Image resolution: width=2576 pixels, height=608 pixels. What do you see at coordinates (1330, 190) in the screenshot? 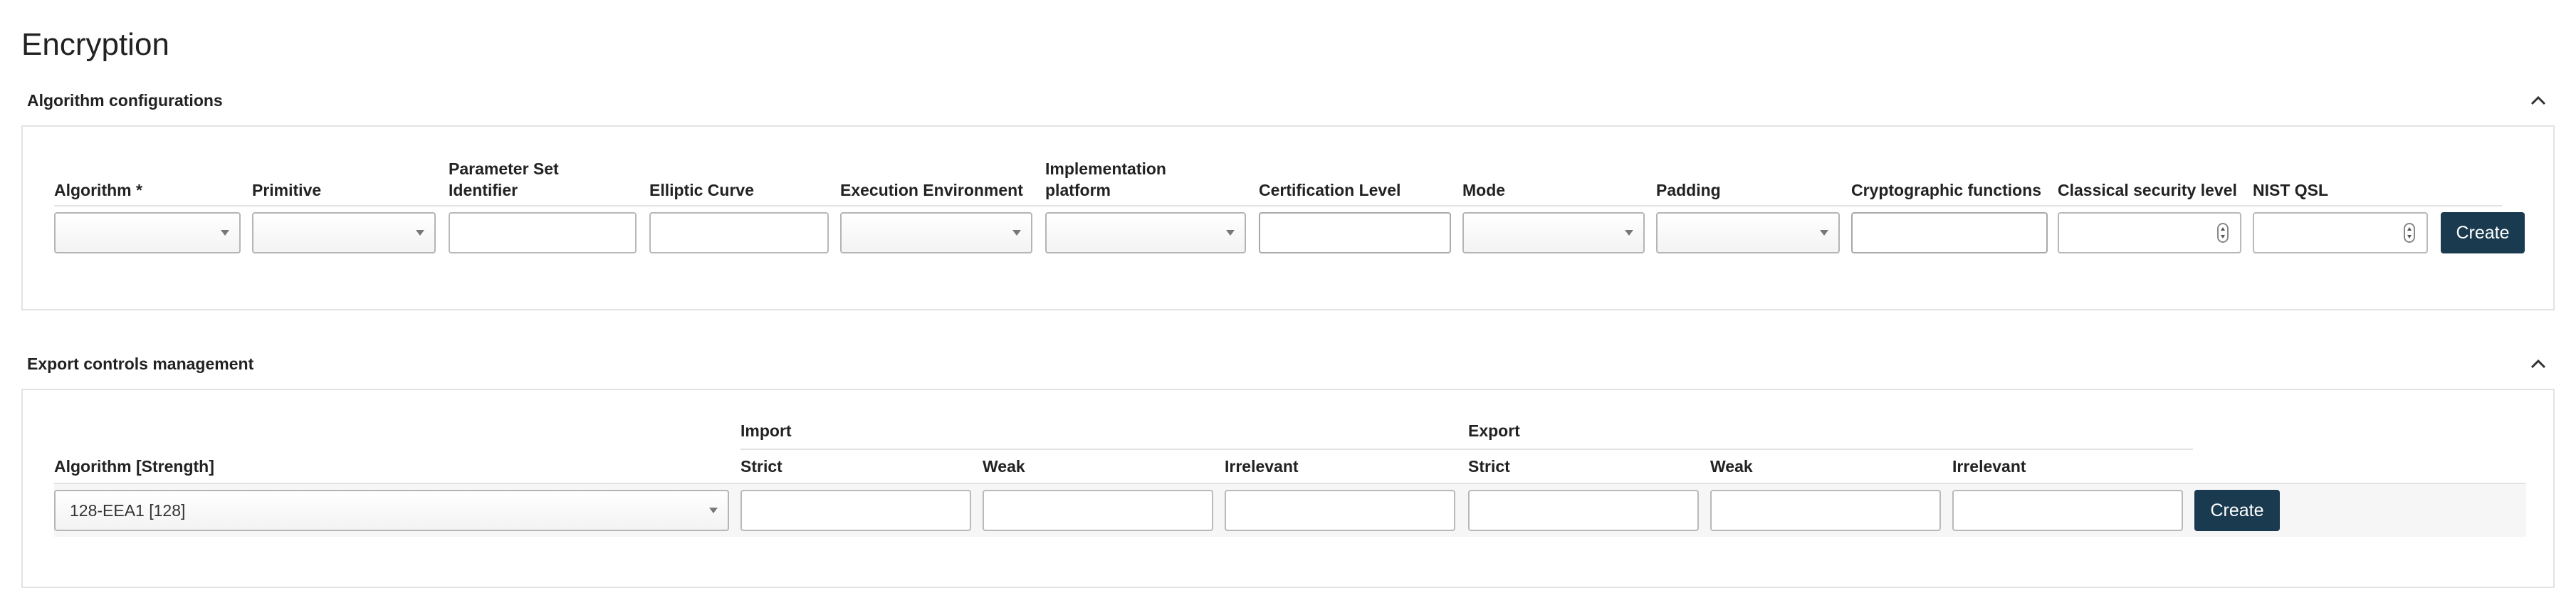
I see `col-label-certification-level: Certification Level` at bounding box center [1330, 190].